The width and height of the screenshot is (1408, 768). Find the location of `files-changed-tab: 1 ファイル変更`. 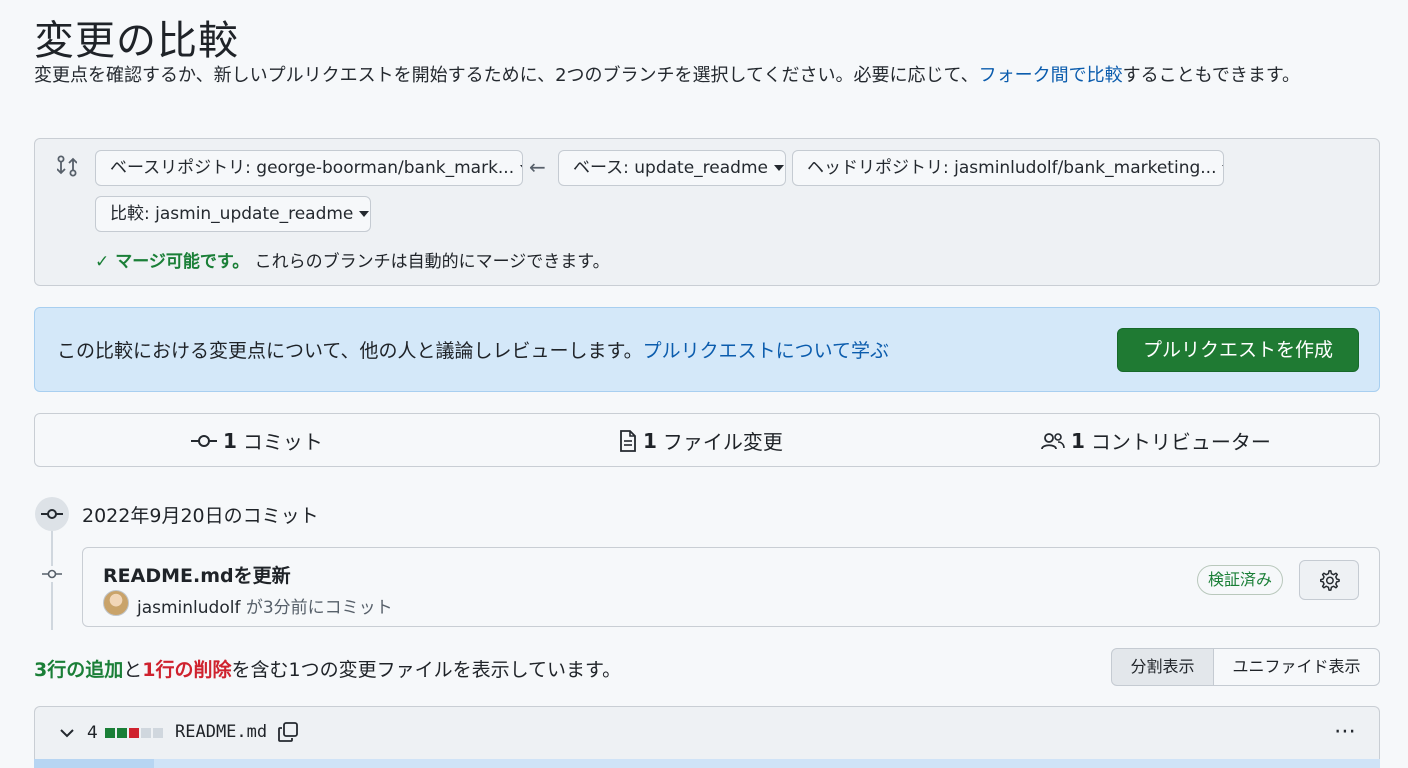

files-changed-tab: 1 ファイル変更 is located at coordinates (701, 440).